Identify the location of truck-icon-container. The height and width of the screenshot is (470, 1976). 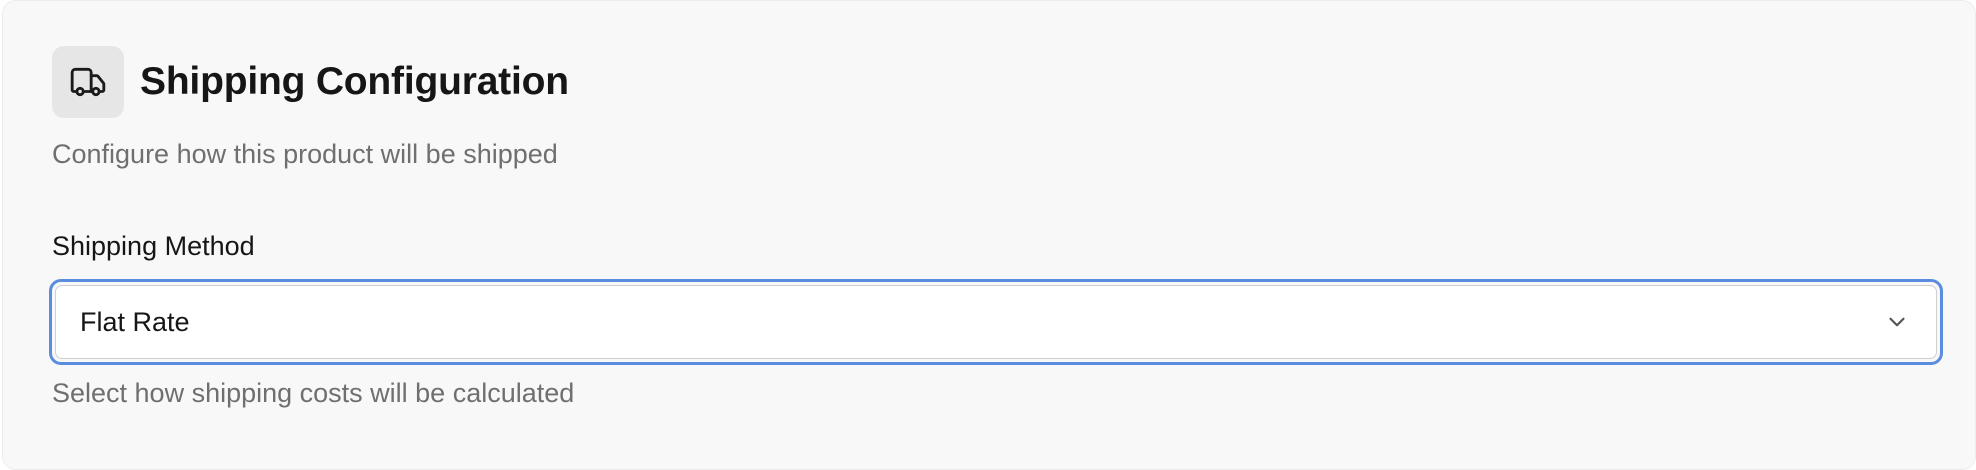
(88, 82).